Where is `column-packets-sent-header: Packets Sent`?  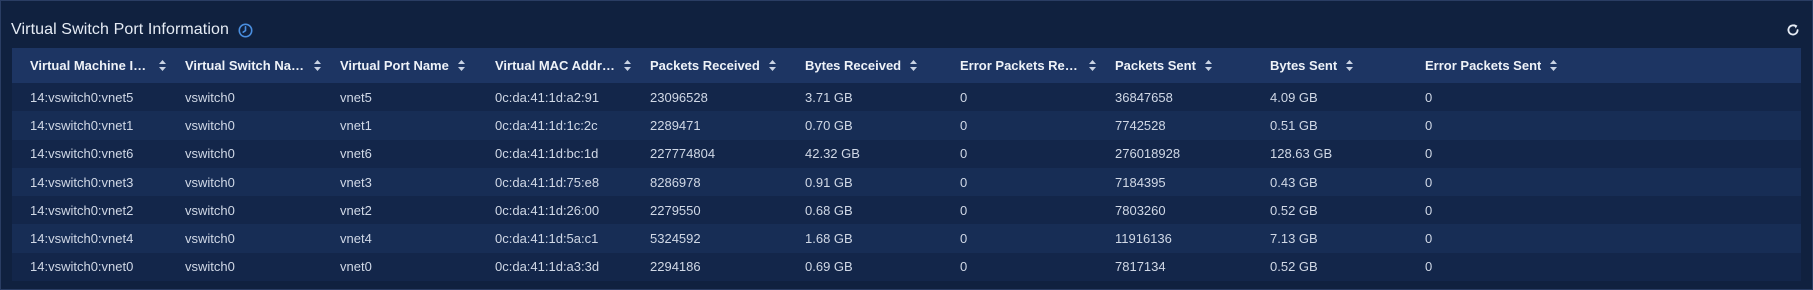
column-packets-sent-header: Packets Sent is located at coordinates (1174, 65).